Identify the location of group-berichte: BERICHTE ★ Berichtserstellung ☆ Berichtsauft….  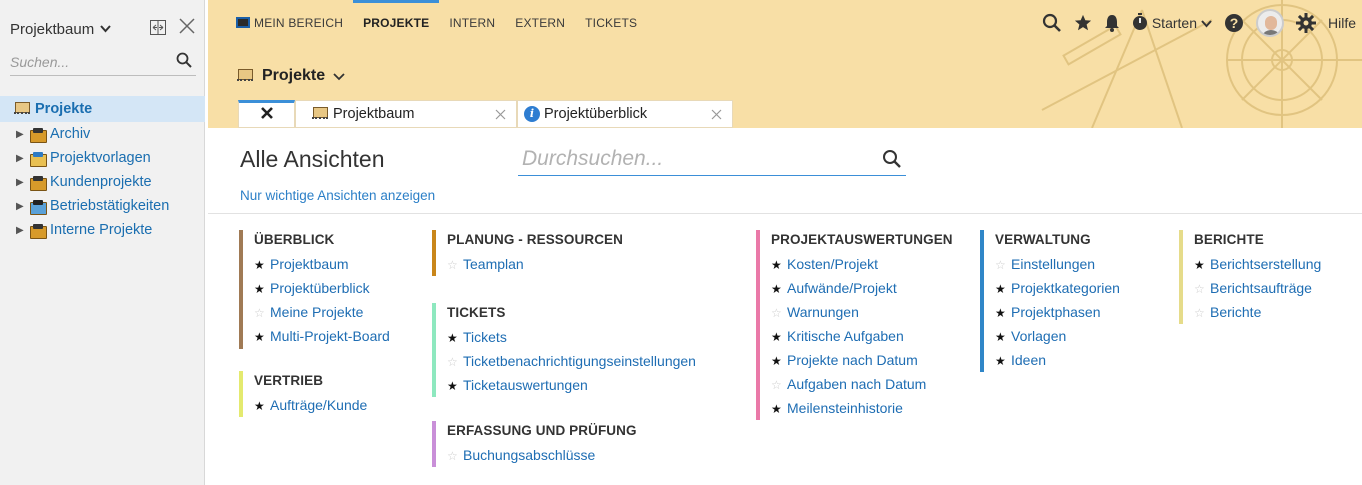
(1250, 277).